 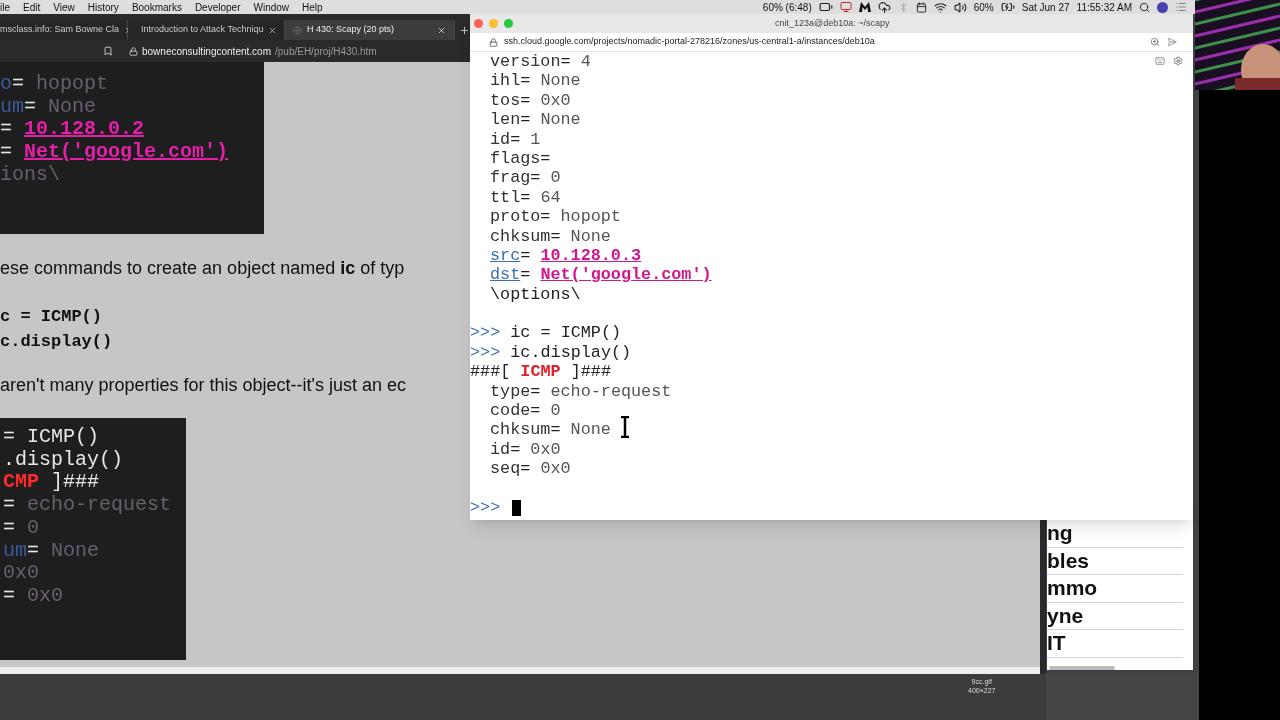 I want to click on terminal-line: version= 4, so click(x=540, y=62).